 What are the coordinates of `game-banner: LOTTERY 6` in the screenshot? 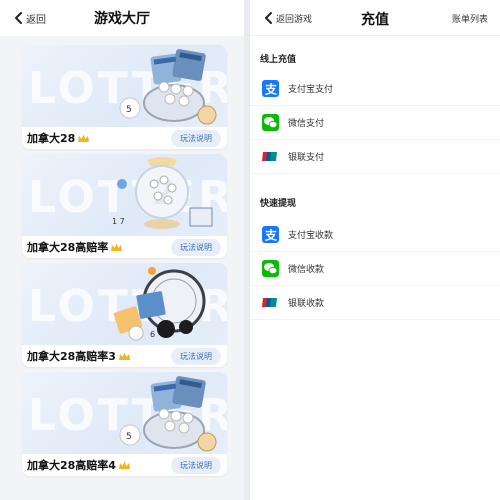 It's located at (124, 304).